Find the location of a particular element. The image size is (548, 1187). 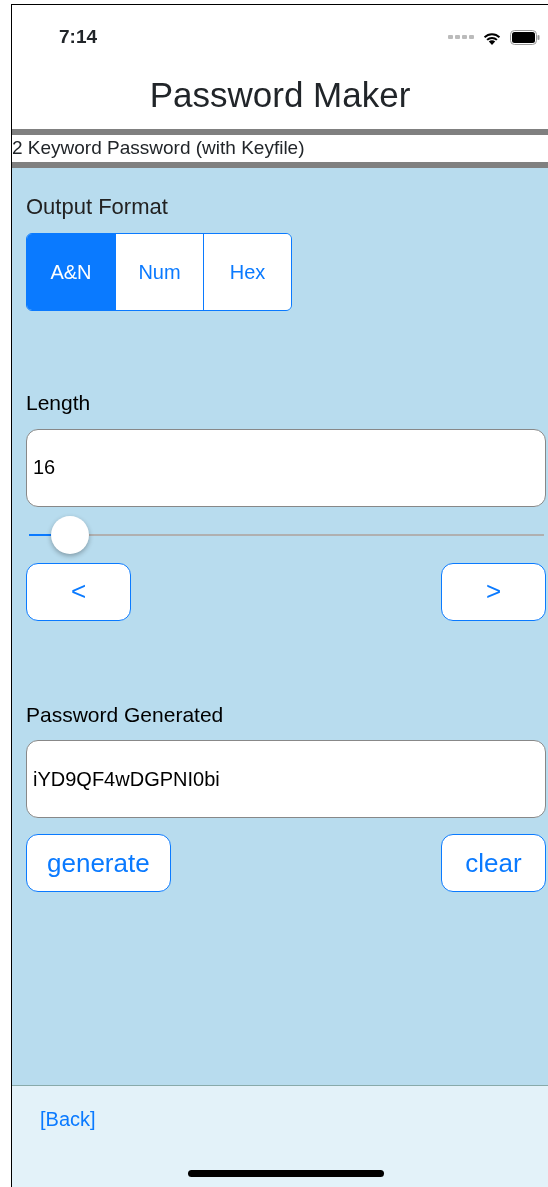

segment-option: Hex is located at coordinates (247, 272).